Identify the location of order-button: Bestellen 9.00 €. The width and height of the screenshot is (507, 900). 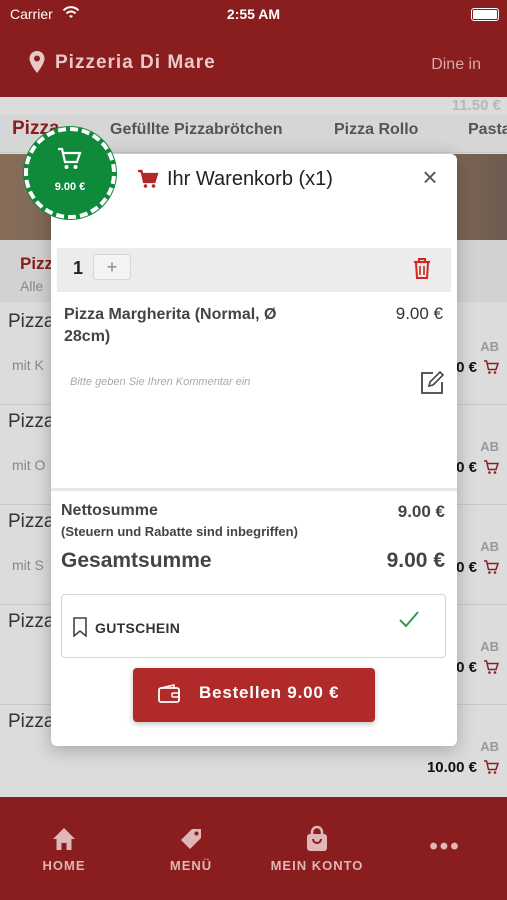
(254, 695).